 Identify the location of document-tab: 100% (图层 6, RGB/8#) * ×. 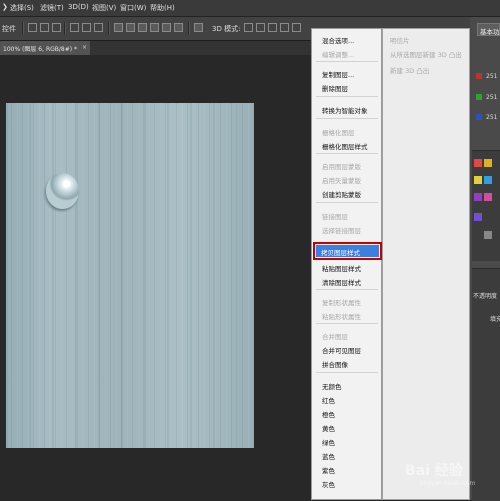
(45, 48).